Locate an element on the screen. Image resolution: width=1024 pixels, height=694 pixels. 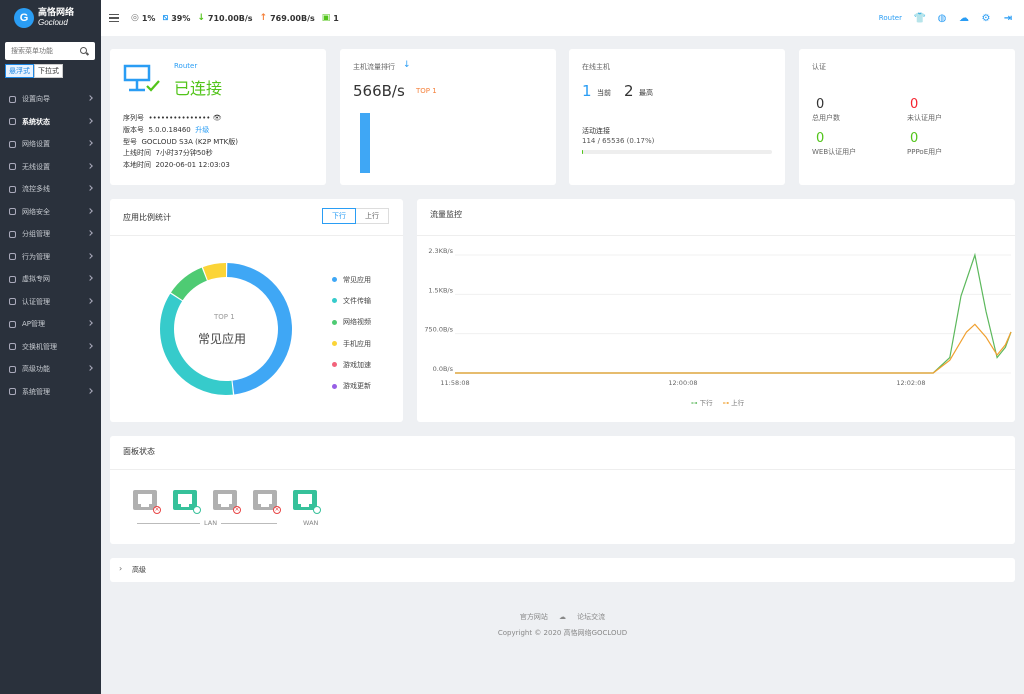
upgrade-link: 升级 is located at coordinates (202, 130).